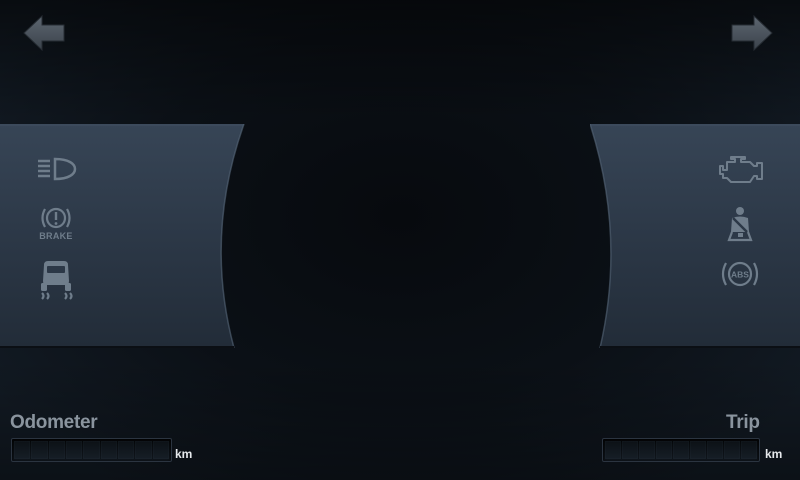 This screenshot has width=800, height=480. I want to click on odometer-unit: km, so click(184, 454).